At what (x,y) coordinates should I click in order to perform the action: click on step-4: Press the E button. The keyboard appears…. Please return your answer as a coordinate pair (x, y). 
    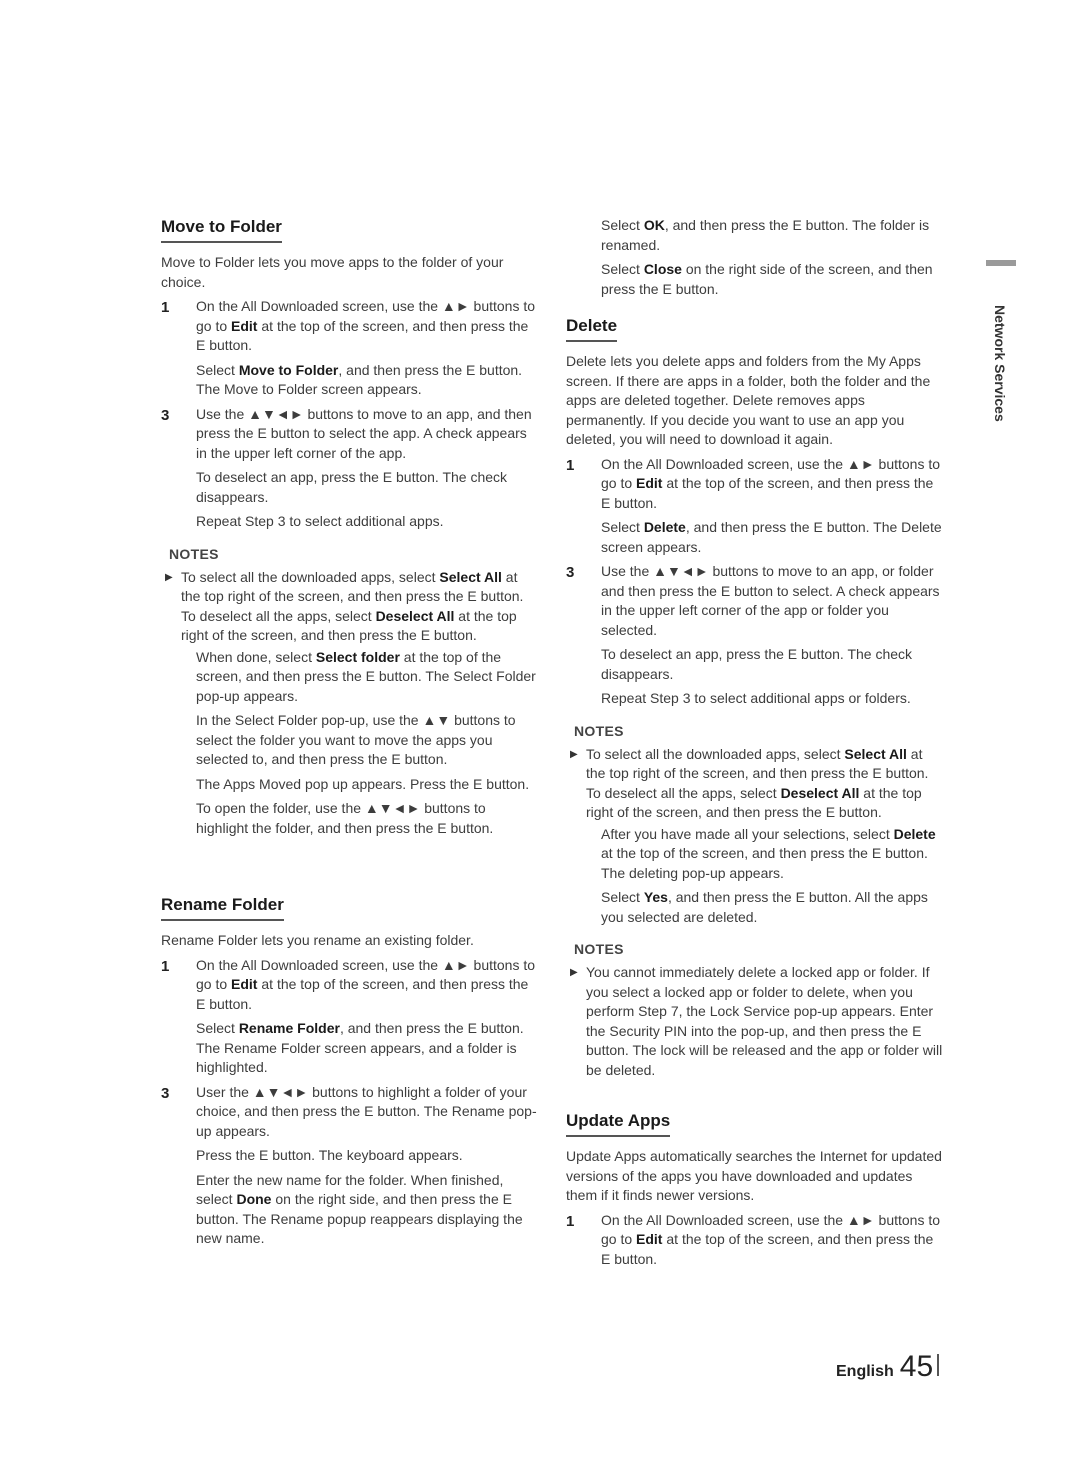
    Looking at the image, I should click on (329, 1155).